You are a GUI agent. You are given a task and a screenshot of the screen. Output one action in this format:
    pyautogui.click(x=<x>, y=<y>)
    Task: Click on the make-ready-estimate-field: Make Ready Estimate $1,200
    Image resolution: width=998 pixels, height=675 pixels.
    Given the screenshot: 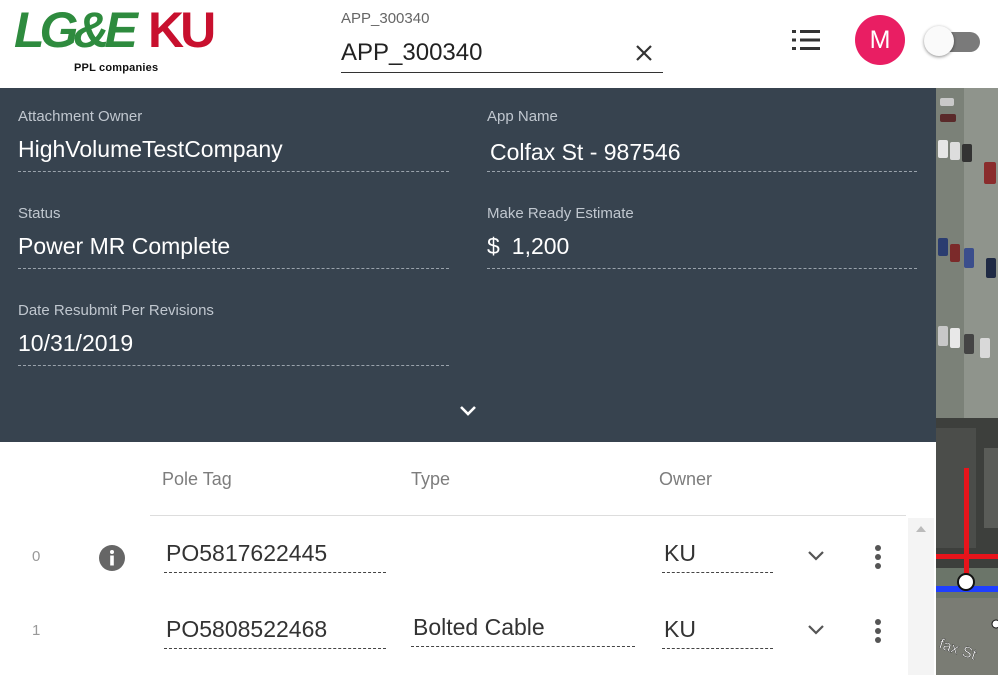 What is the action you would take?
    pyautogui.click(x=702, y=228)
    